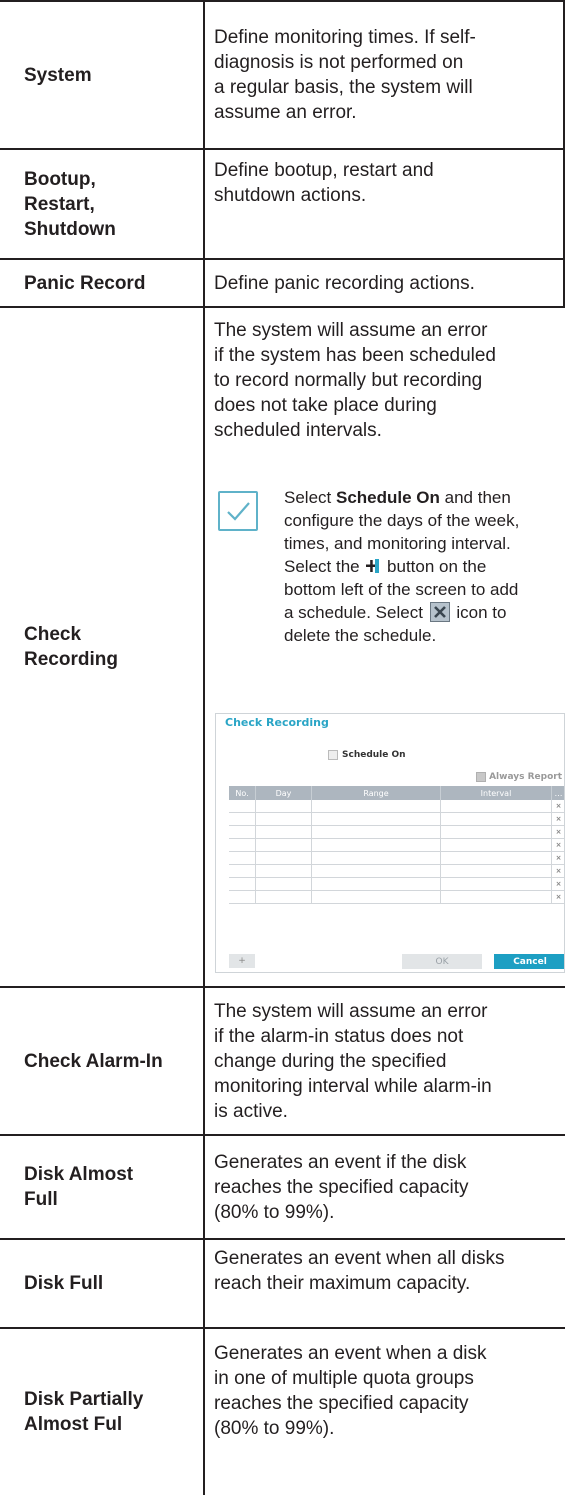 This screenshot has width=565, height=1507. Describe the element at coordinates (397, 543) in the screenshot. I see `note-line: times, and monitoring interval.` at that location.